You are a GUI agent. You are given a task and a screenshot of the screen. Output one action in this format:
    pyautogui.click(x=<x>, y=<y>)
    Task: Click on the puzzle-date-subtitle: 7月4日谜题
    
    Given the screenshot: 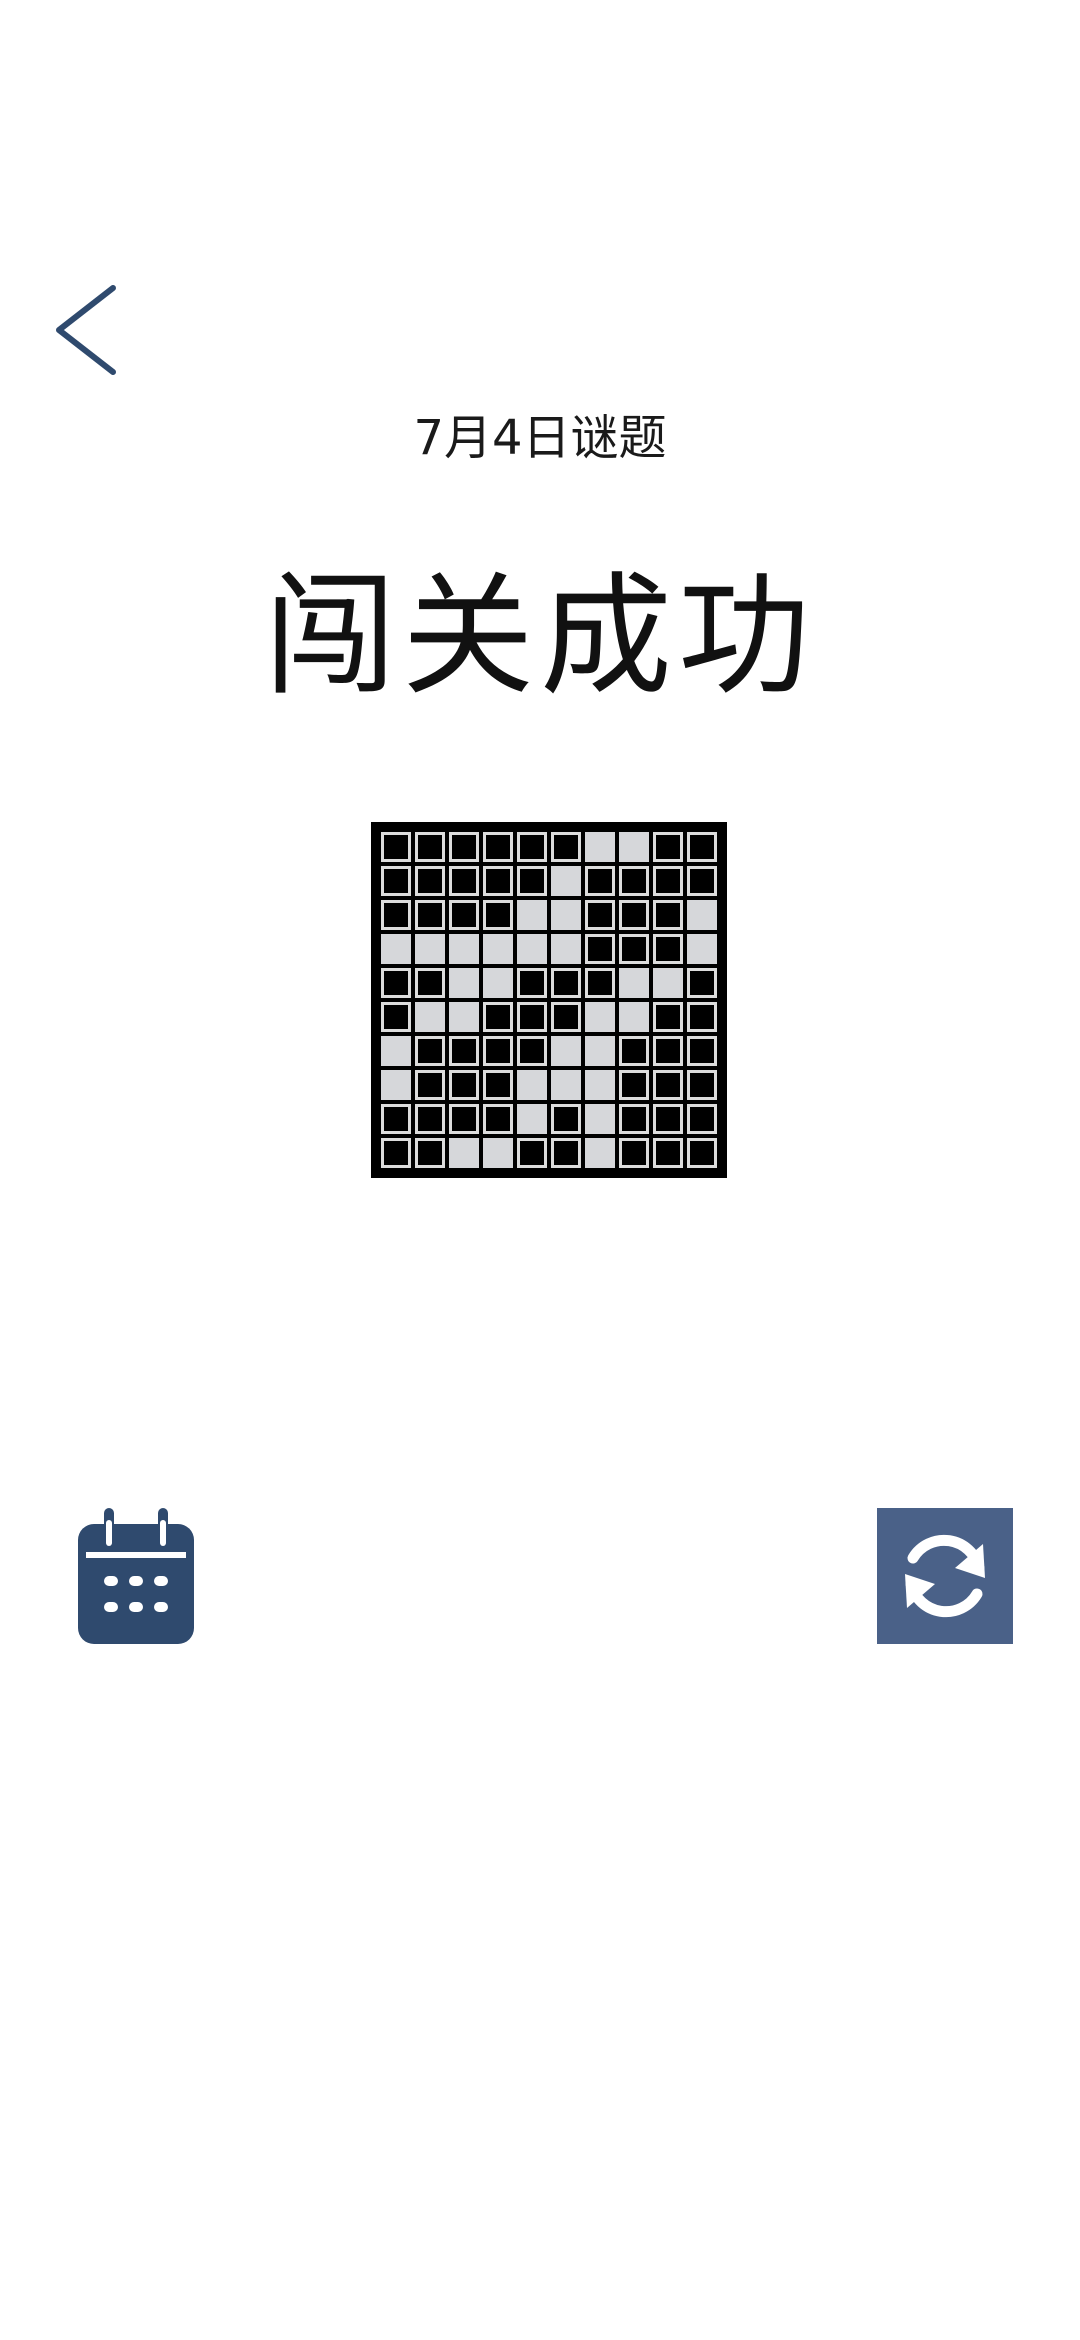 What is the action you would take?
    pyautogui.click(x=540, y=438)
    